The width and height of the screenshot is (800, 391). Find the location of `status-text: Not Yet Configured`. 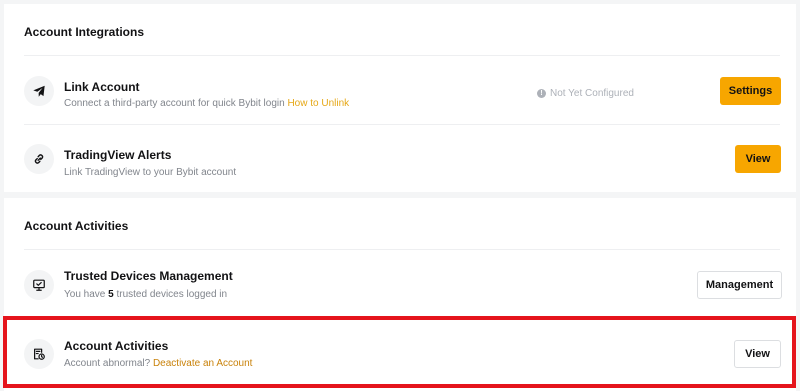

status-text: Not Yet Configured is located at coordinates (592, 93).